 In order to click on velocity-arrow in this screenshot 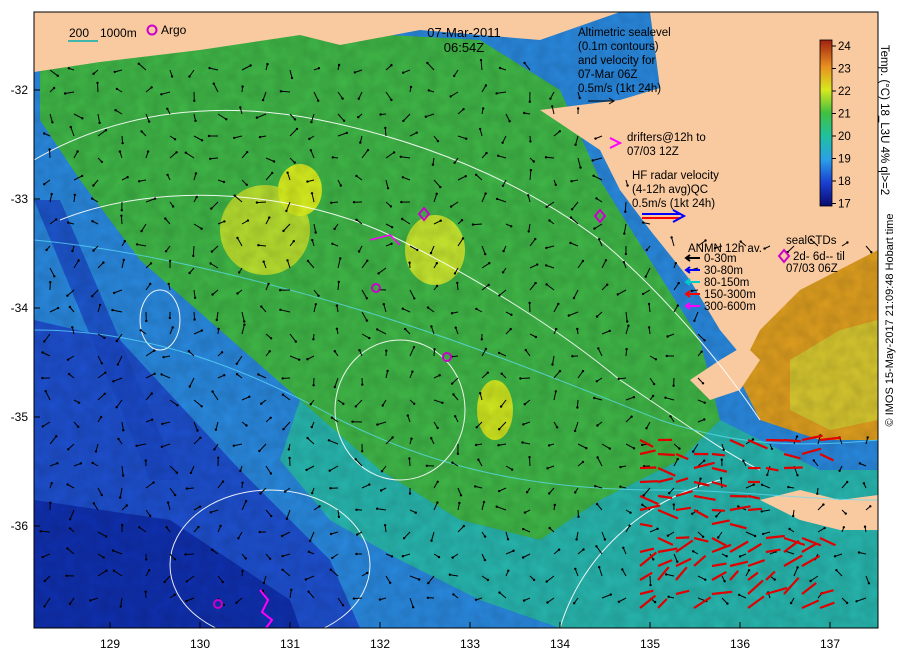, I will do `click(525, 378)`.